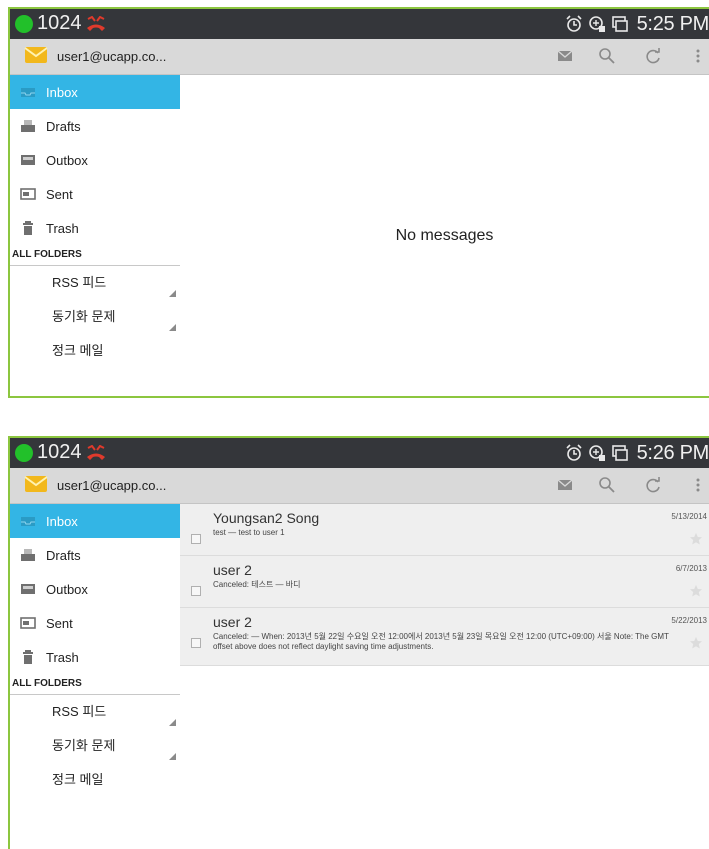 This screenshot has width=709, height=849. Describe the element at coordinates (359, 24) in the screenshot. I see `status-bar: 1024 5:25 PM` at that location.